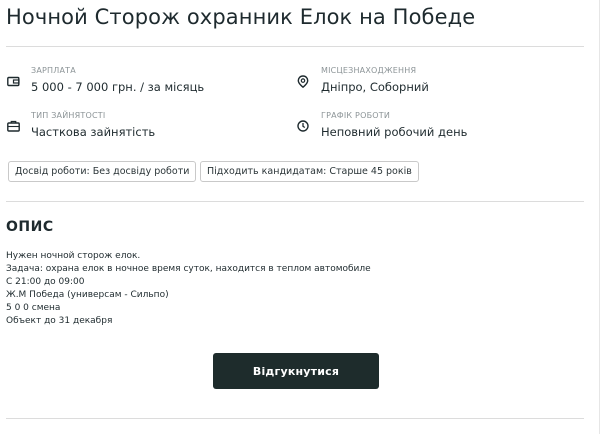 The width and height of the screenshot is (600, 434). Describe the element at coordinates (241, 17) in the screenshot. I see `vacancy-title: Ночной Сторож охранник Елок на Победе` at that location.